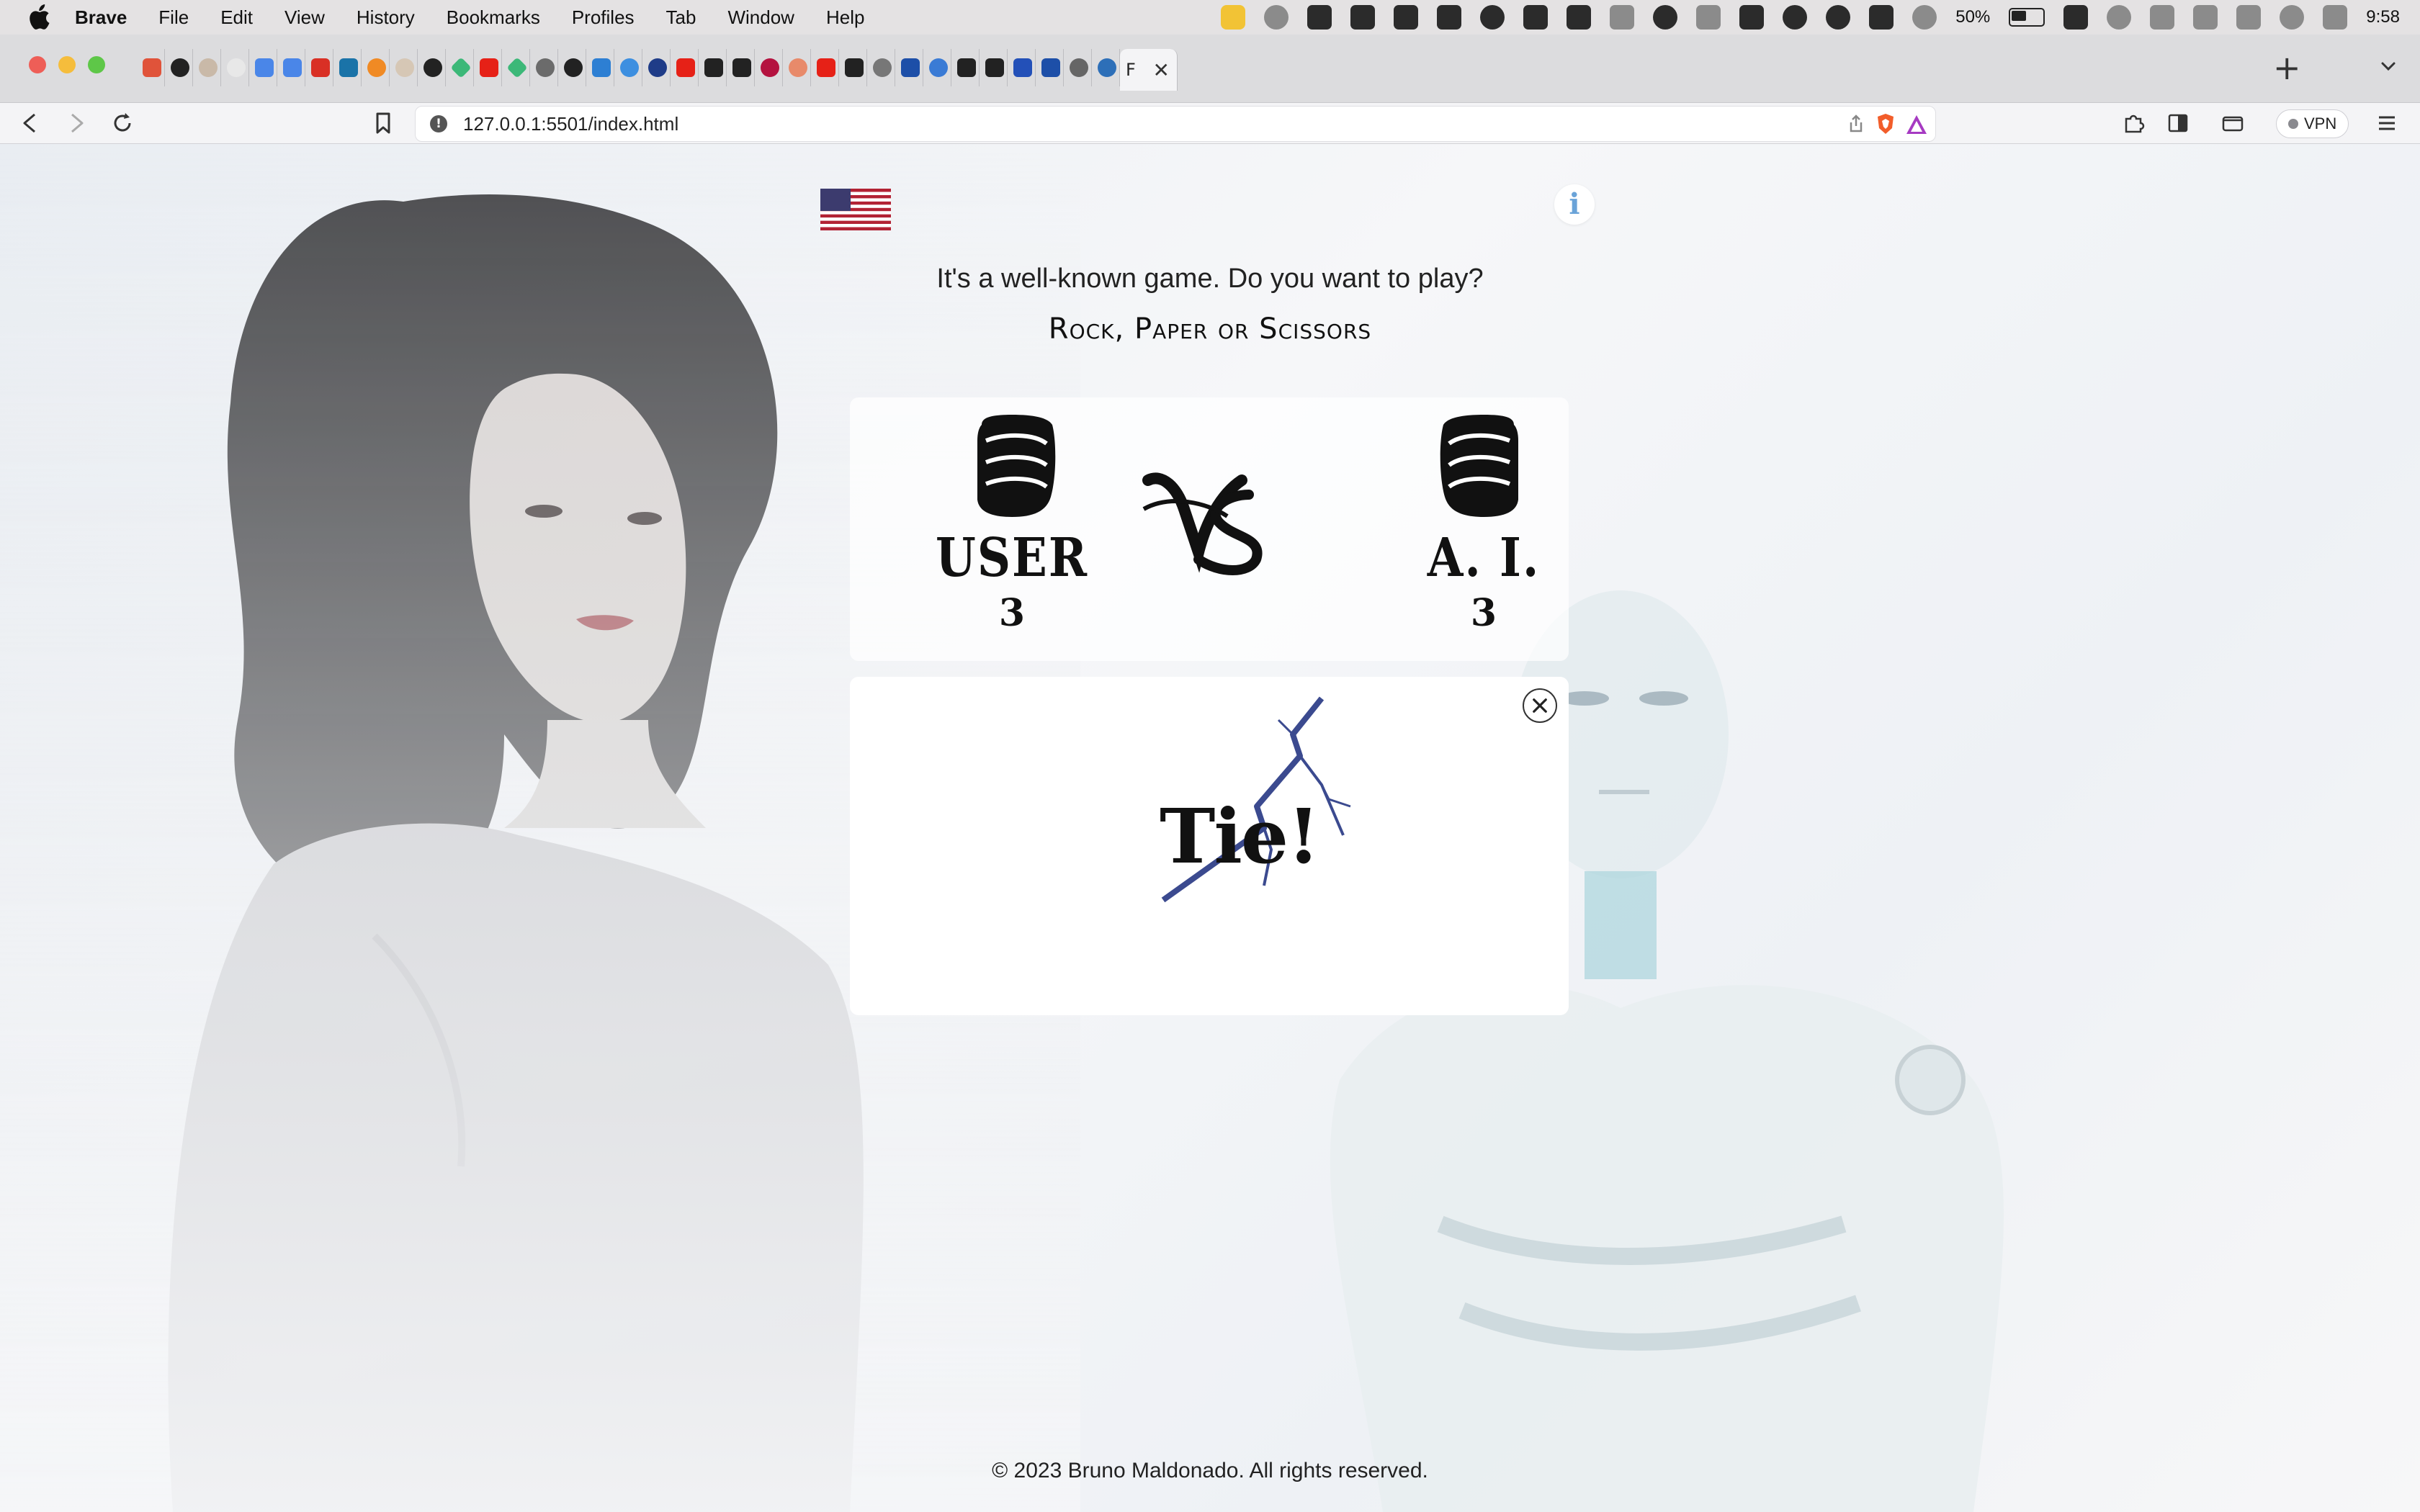 This screenshot has height=1512, width=2420. I want to click on url-text: 127.0.0.1:5501/index.html, so click(570, 124).